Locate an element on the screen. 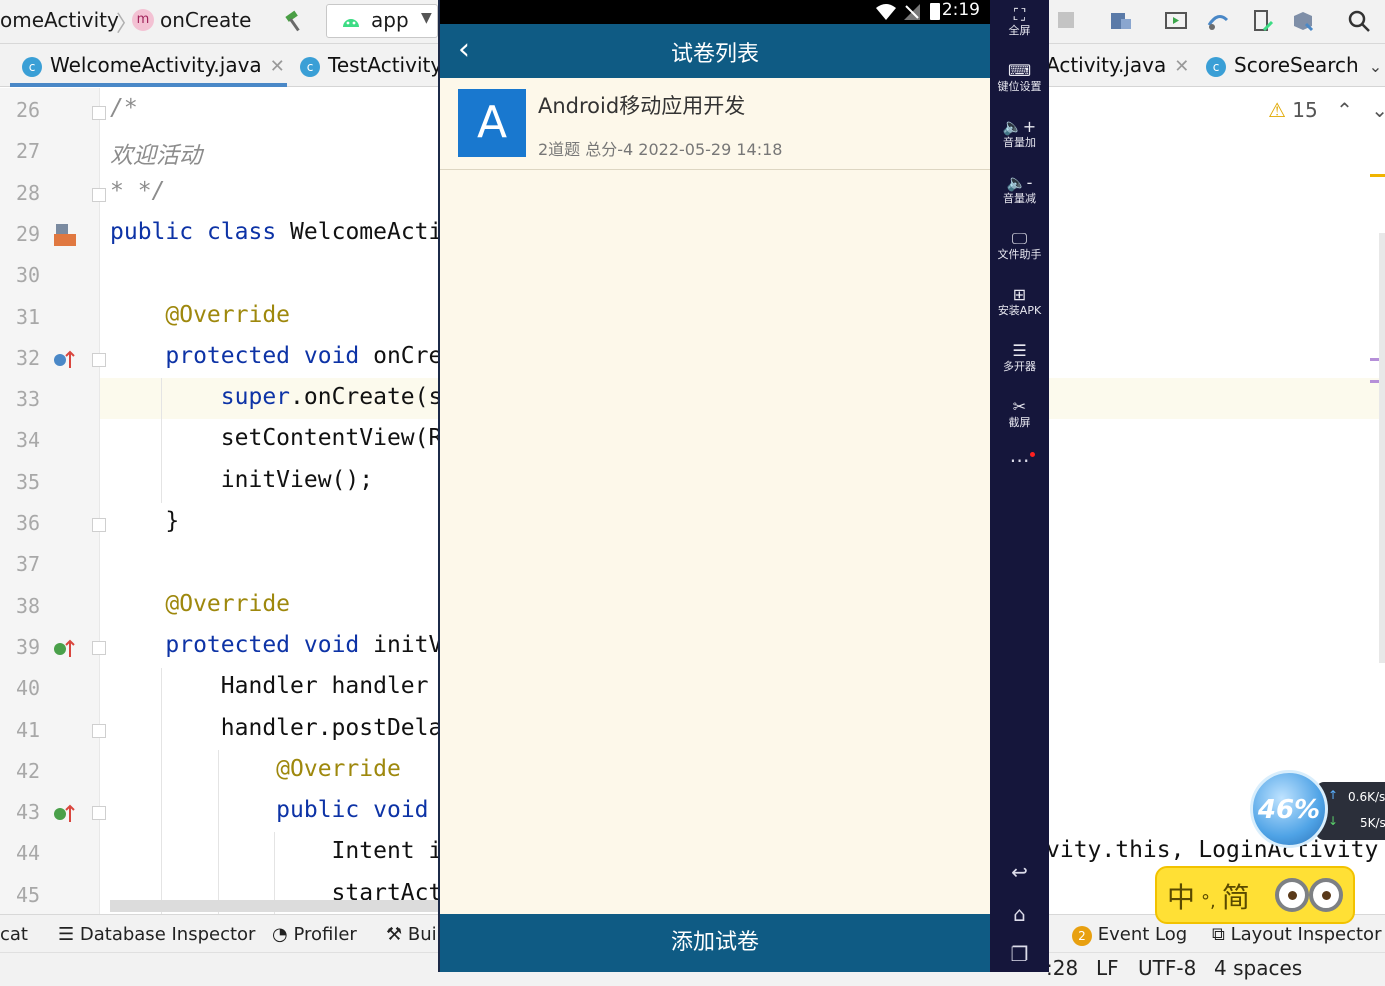 The image size is (1385, 986). volume-down-button: 🔈- 音量减 is located at coordinates (1019, 190).